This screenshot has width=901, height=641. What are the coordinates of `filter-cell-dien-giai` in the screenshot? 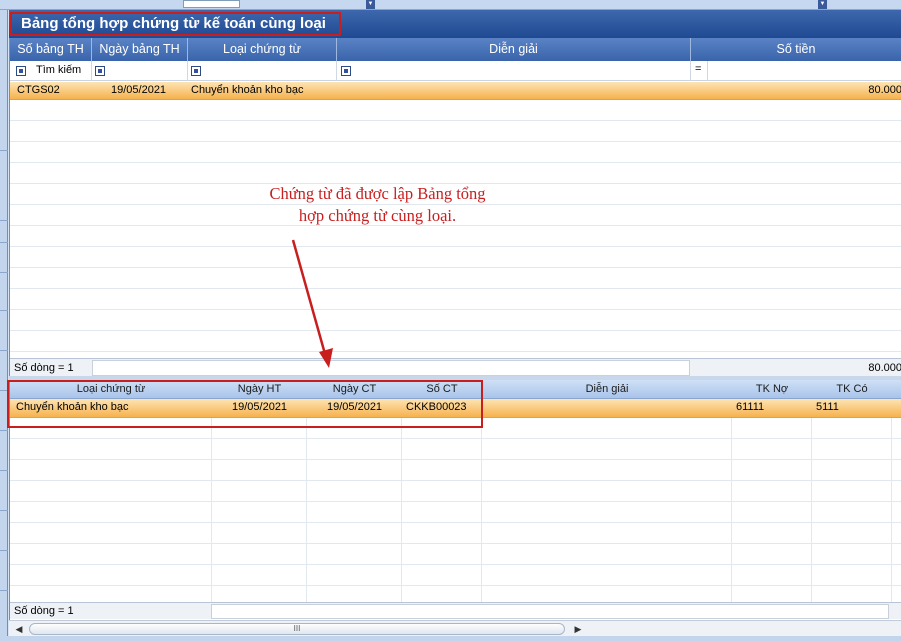 It's located at (514, 71).